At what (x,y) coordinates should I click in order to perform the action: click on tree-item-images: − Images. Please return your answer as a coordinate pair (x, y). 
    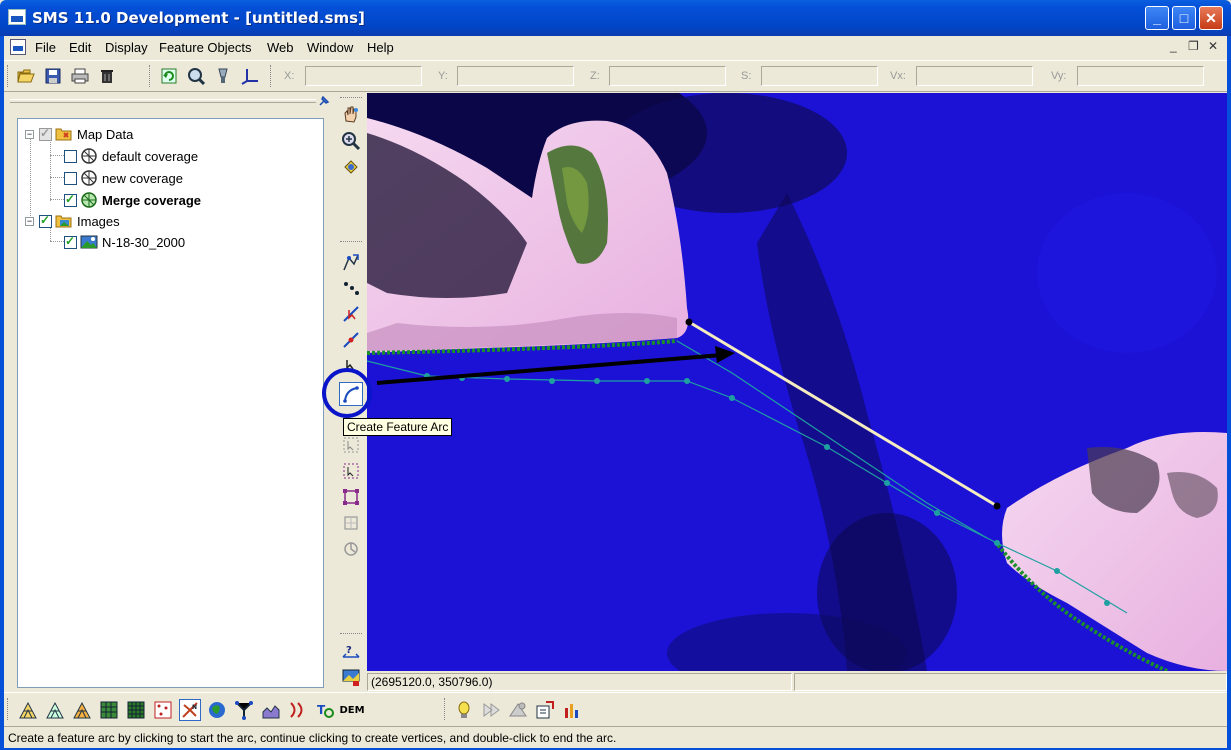
    Looking at the image, I should click on (72, 221).